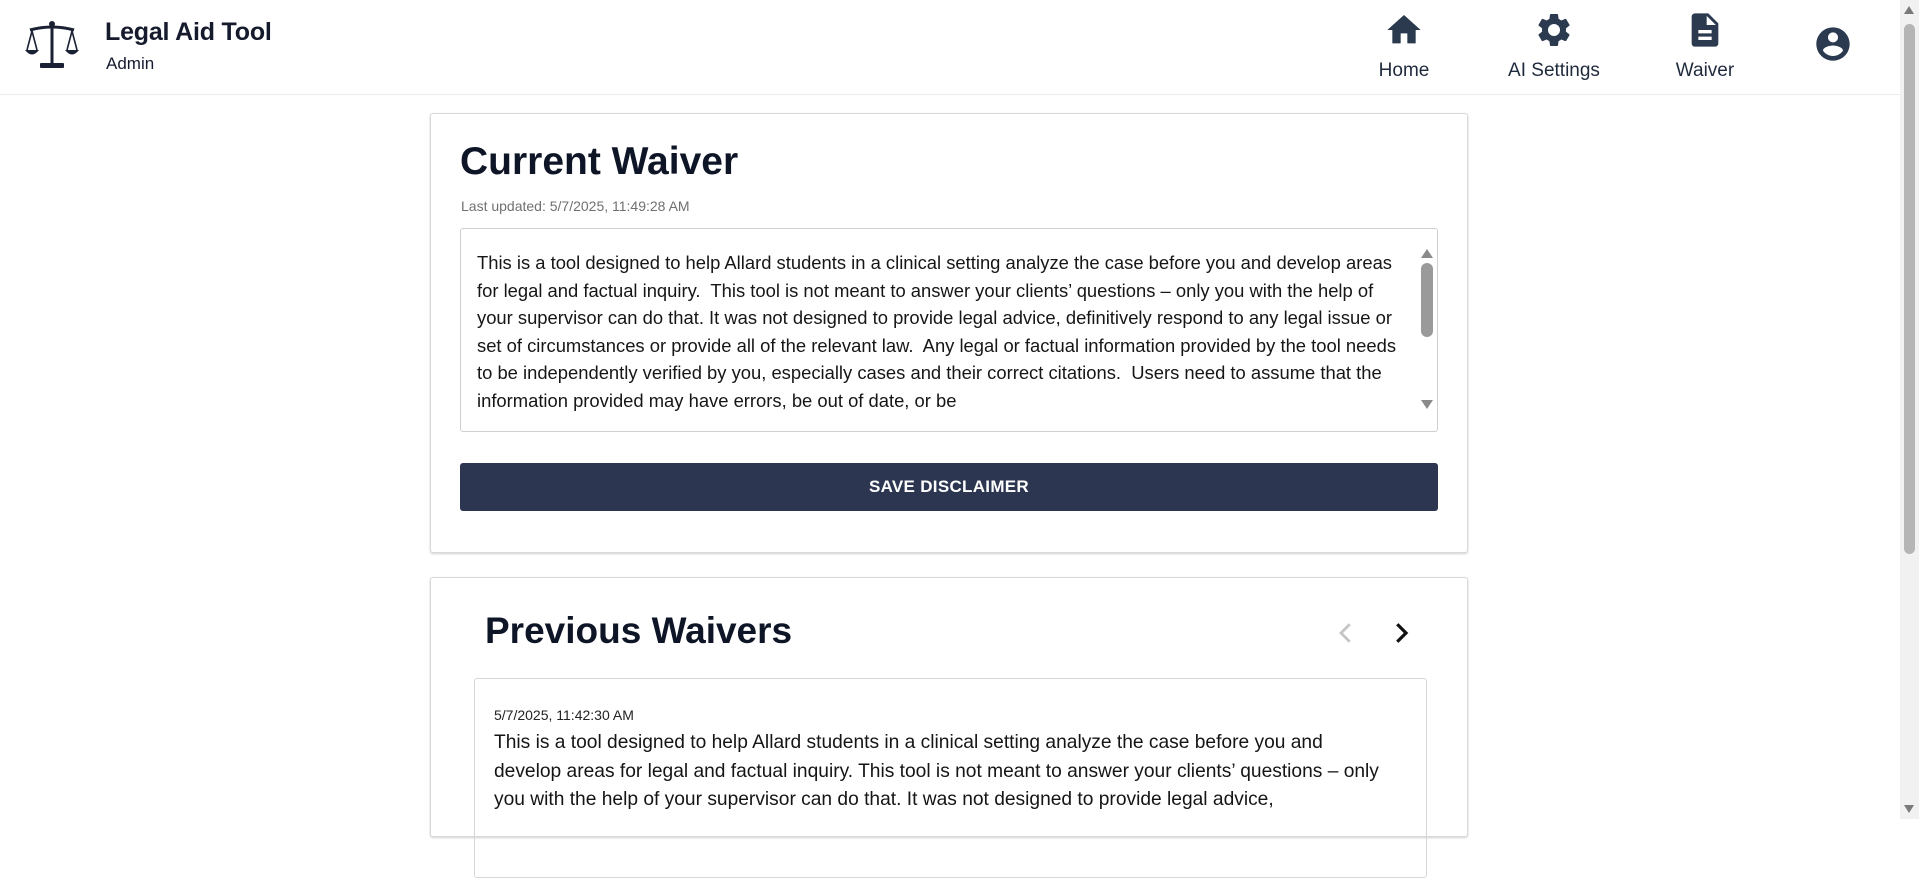 This screenshot has width=1919, height=878. Describe the element at coordinates (575, 206) in the screenshot. I see `last-updated-text: Last updated: 5/7/2025, 11:49:28 AM` at that location.